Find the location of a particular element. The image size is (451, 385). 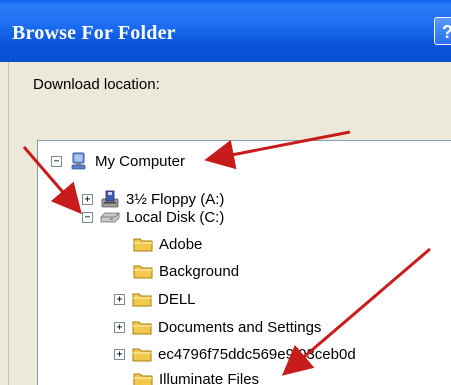

tree-item-folder-background: Background is located at coordinates (186, 271).